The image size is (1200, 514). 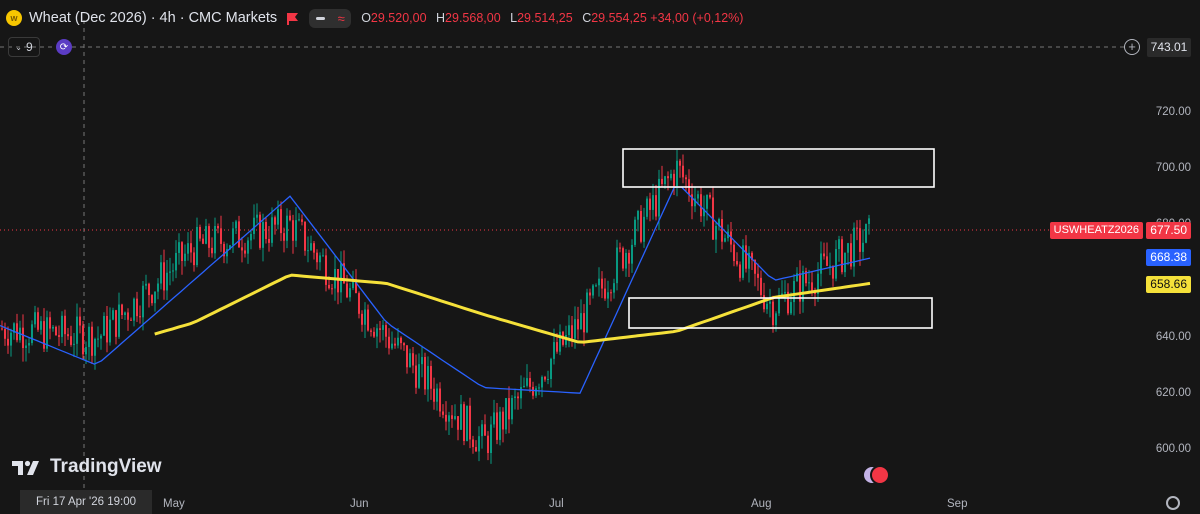 I want to click on resistance-zone, so click(x=778, y=168).